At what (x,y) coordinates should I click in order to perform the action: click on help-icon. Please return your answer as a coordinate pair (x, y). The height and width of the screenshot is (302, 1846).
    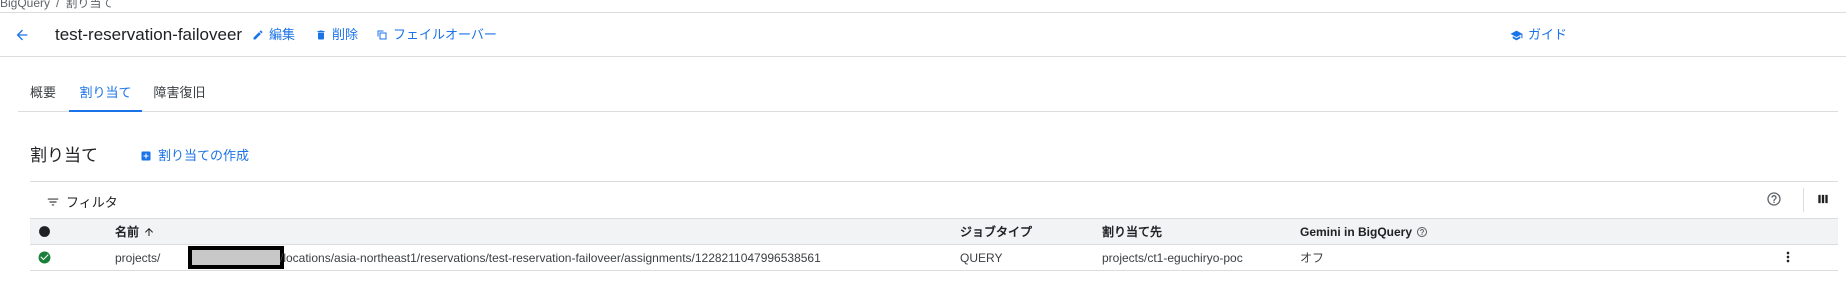
    Looking at the image, I should click on (1774, 199).